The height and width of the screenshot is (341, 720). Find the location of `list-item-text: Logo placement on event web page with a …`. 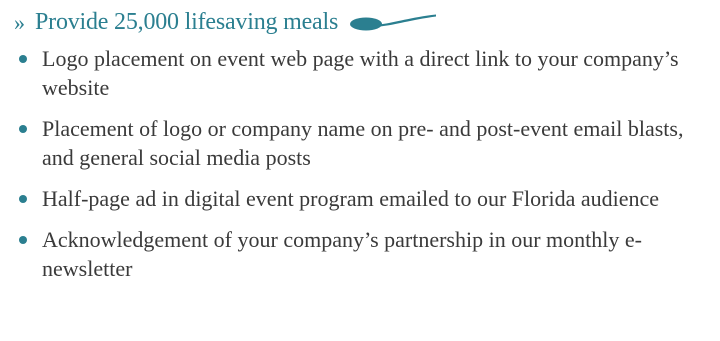

list-item-text: Logo placement on event web page with a … is located at coordinates (360, 73).